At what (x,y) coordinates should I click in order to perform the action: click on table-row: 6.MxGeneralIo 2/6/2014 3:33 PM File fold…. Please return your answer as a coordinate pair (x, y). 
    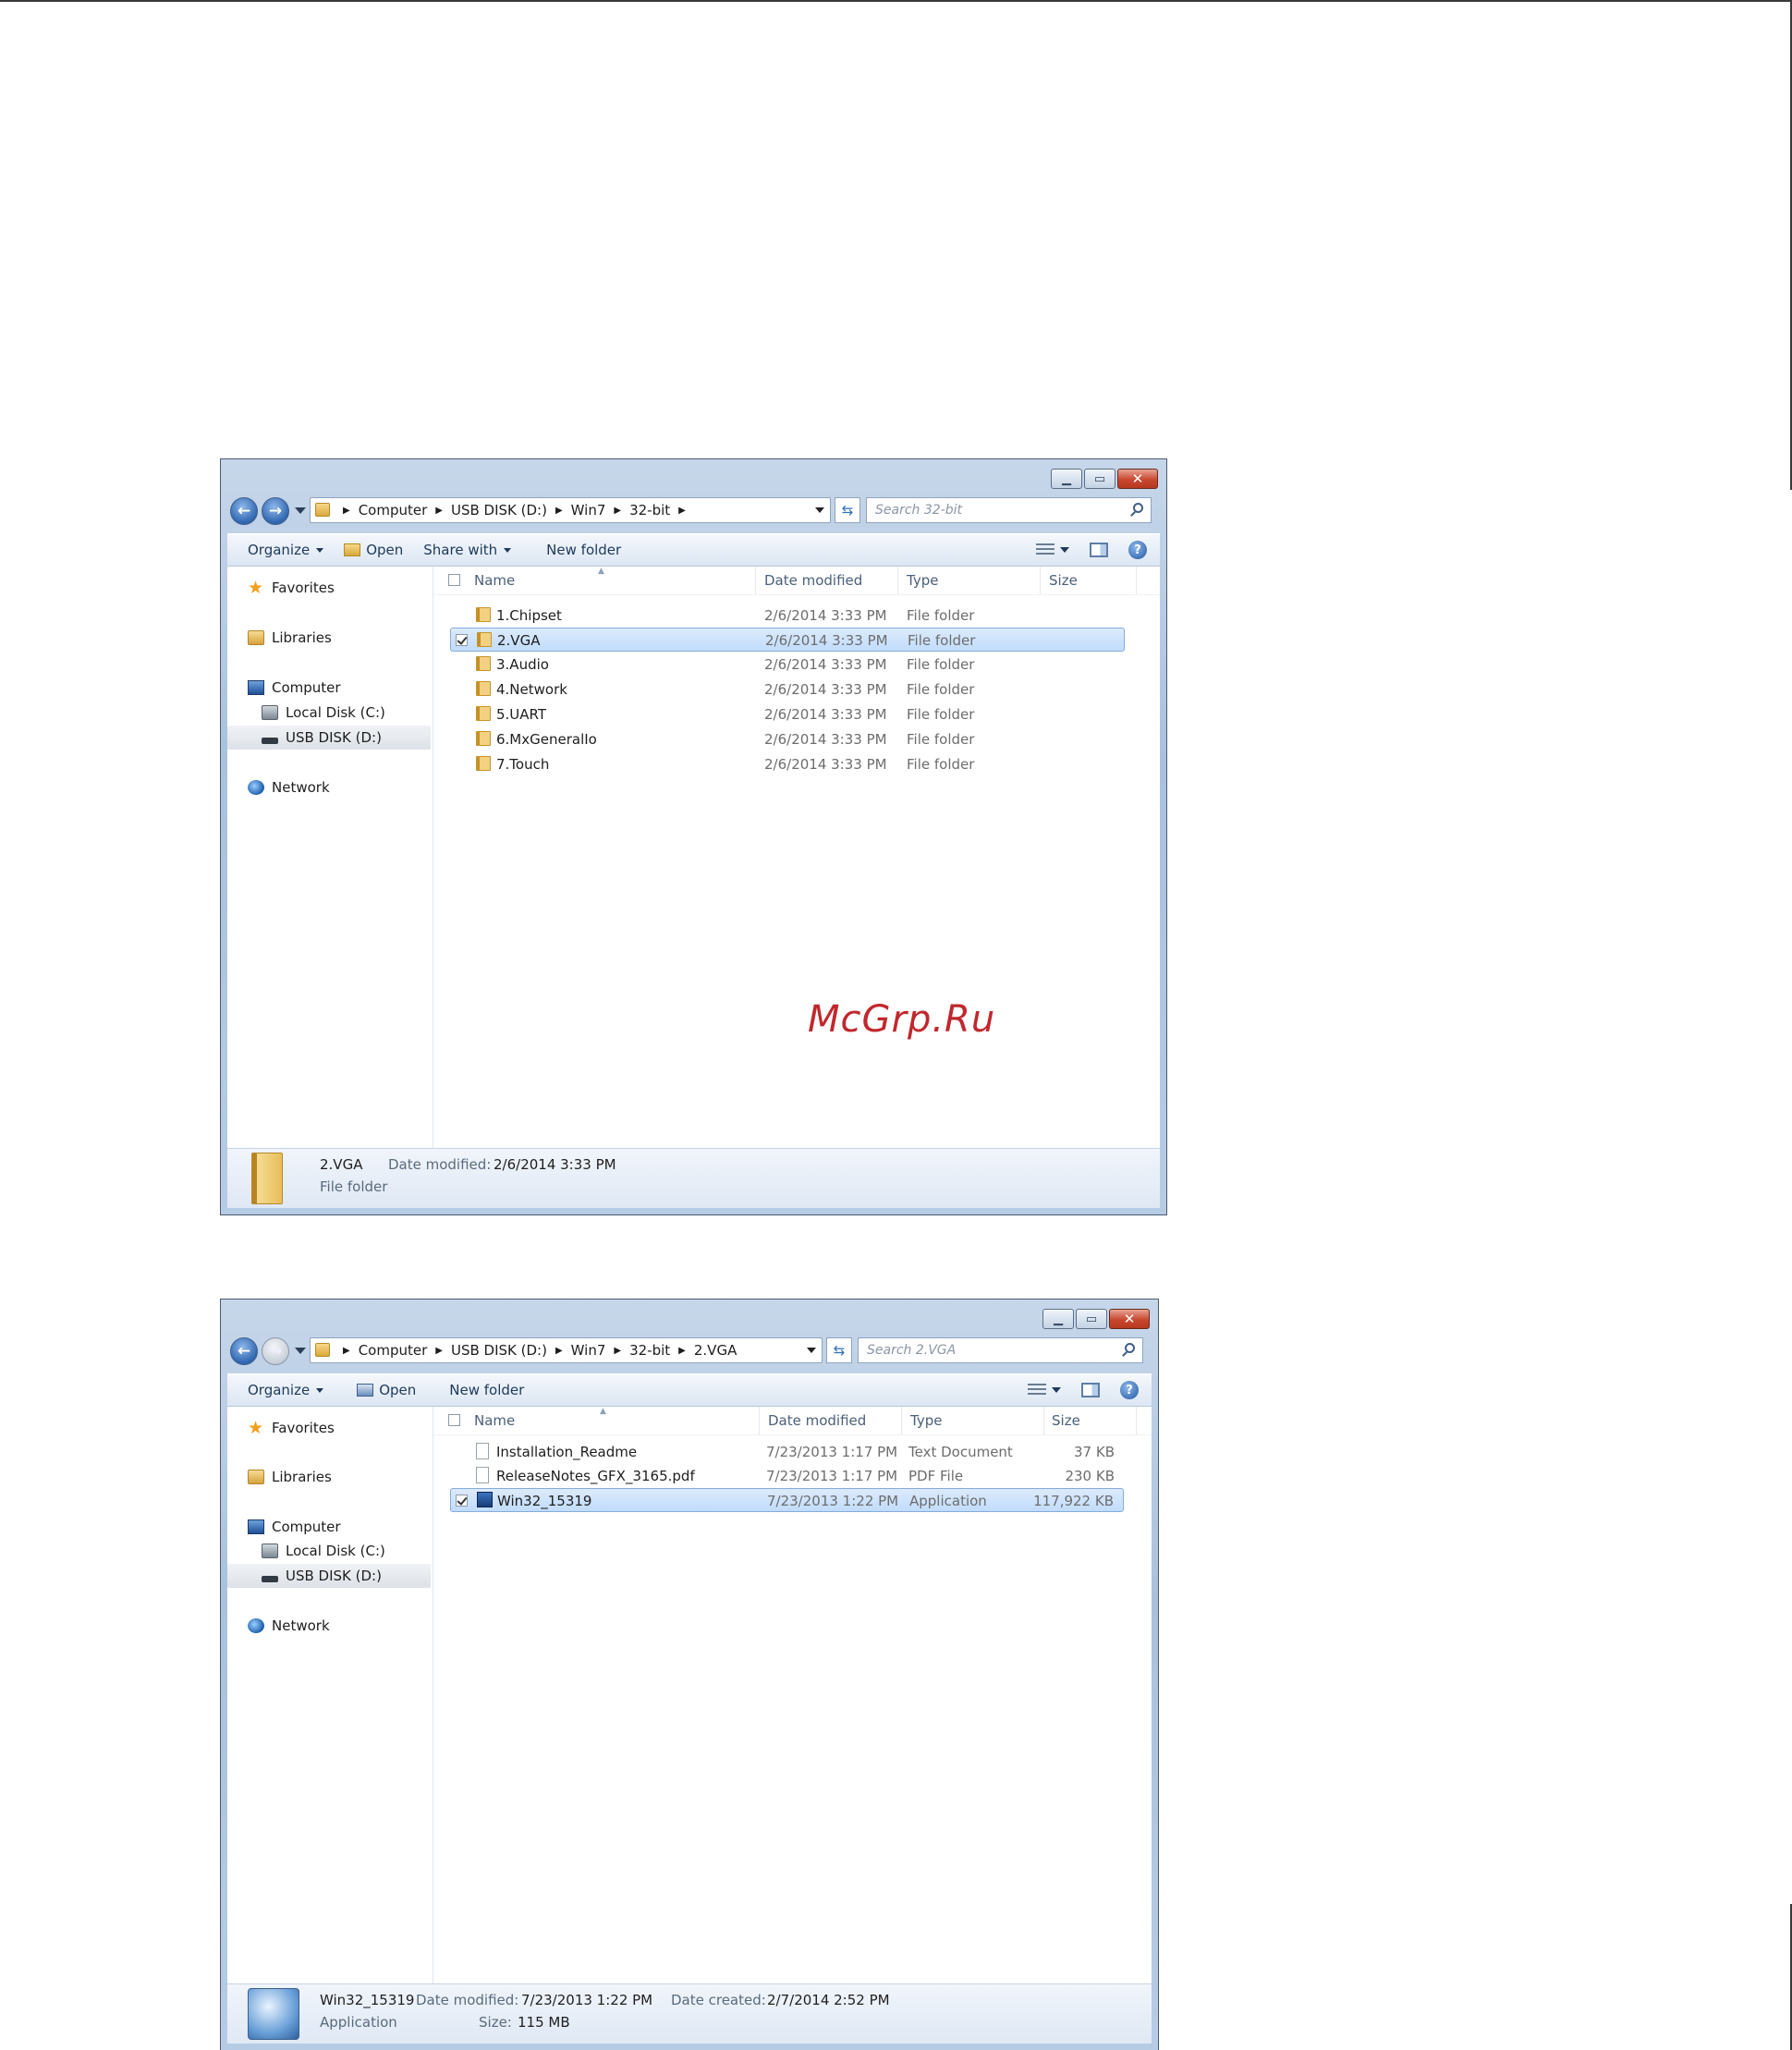
    Looking at the image, I should click on (787, 739).